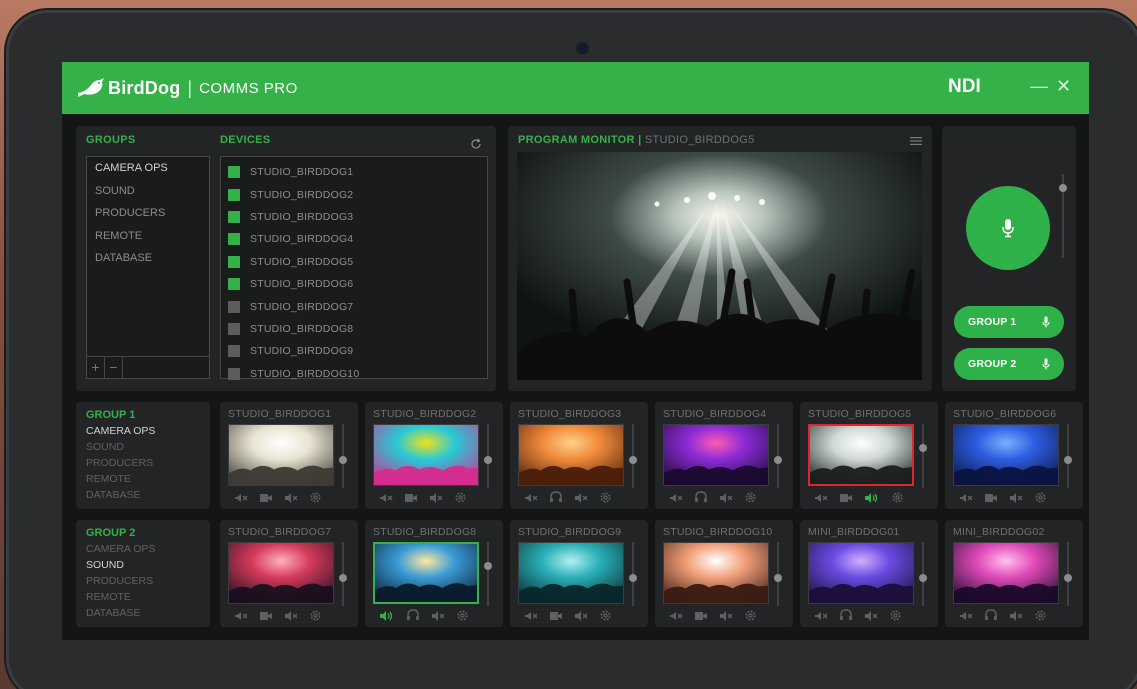  What do you see at coordinates (1063, 188) in the screenshot?
I see `master-volume-knob` at bounding box center [1063, 188].